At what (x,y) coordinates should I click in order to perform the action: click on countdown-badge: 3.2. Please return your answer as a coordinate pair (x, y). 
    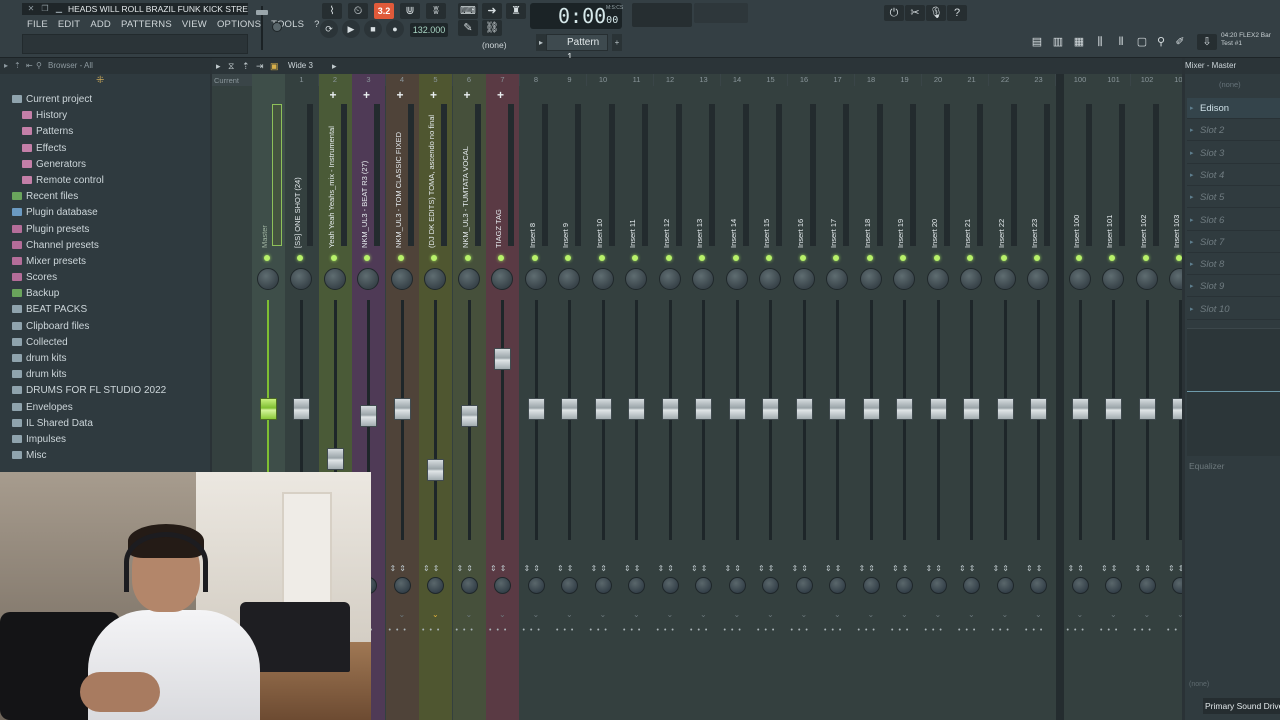
    Looking at the image, I should click on (384, 11).